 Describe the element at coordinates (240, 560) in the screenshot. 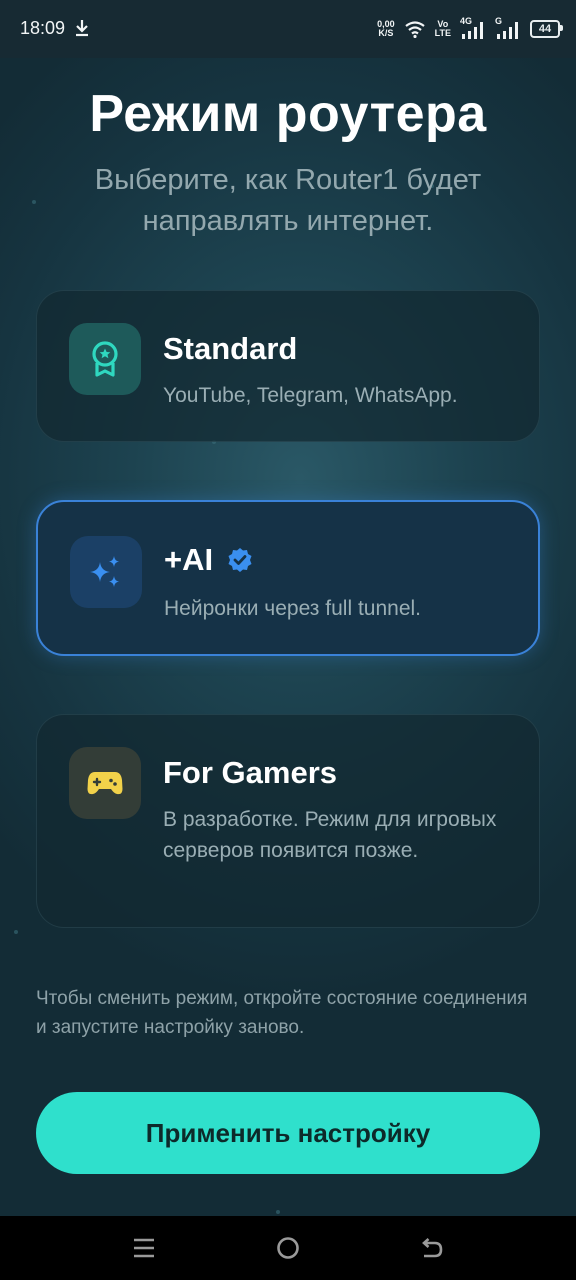

I see `verified-check-icon` at that location.